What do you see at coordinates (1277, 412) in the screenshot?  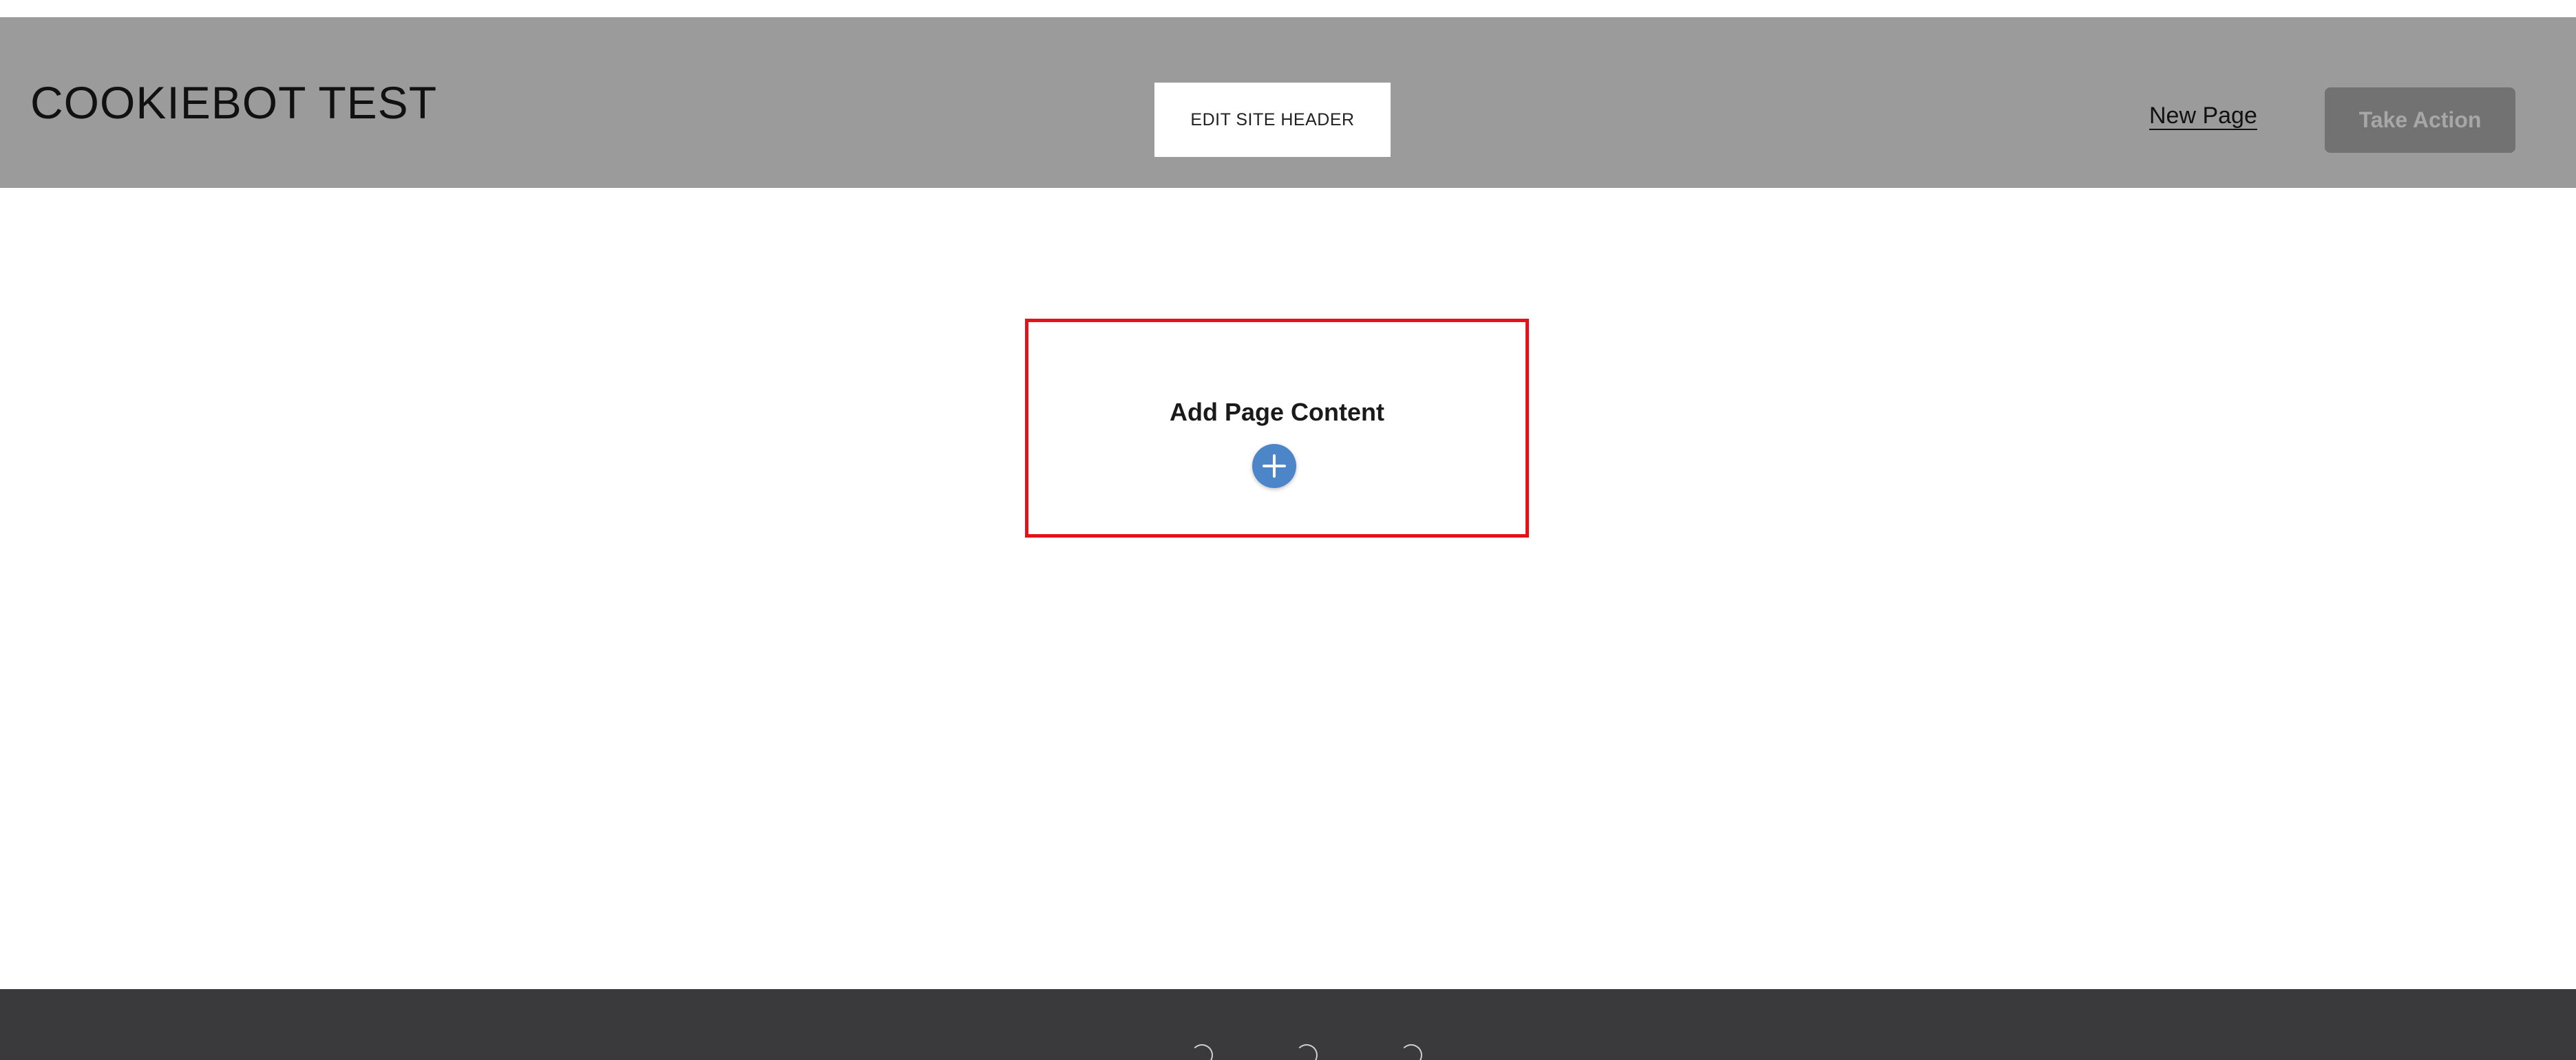 I see `add-page-content-label: Add Page Content` at bounding box center [1277, 412].